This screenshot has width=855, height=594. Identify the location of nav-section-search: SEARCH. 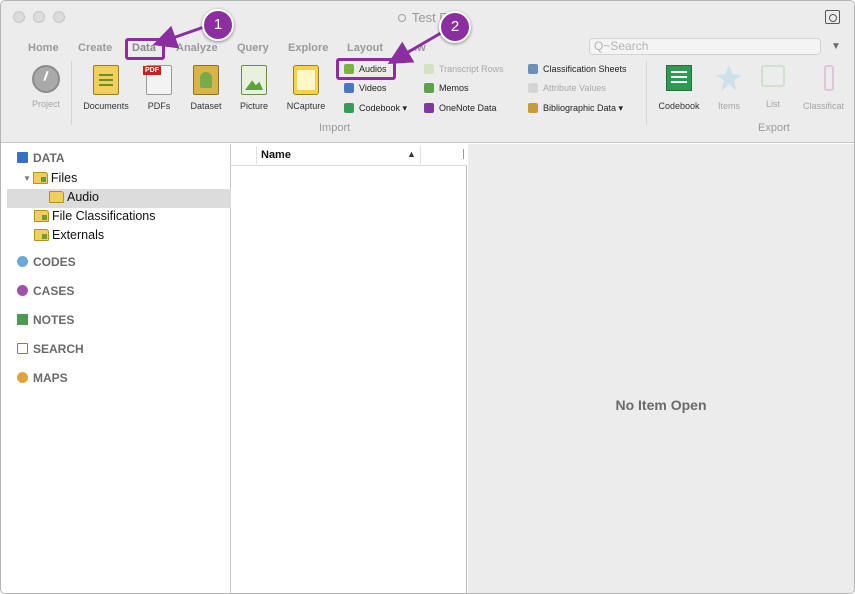
(50, 349).